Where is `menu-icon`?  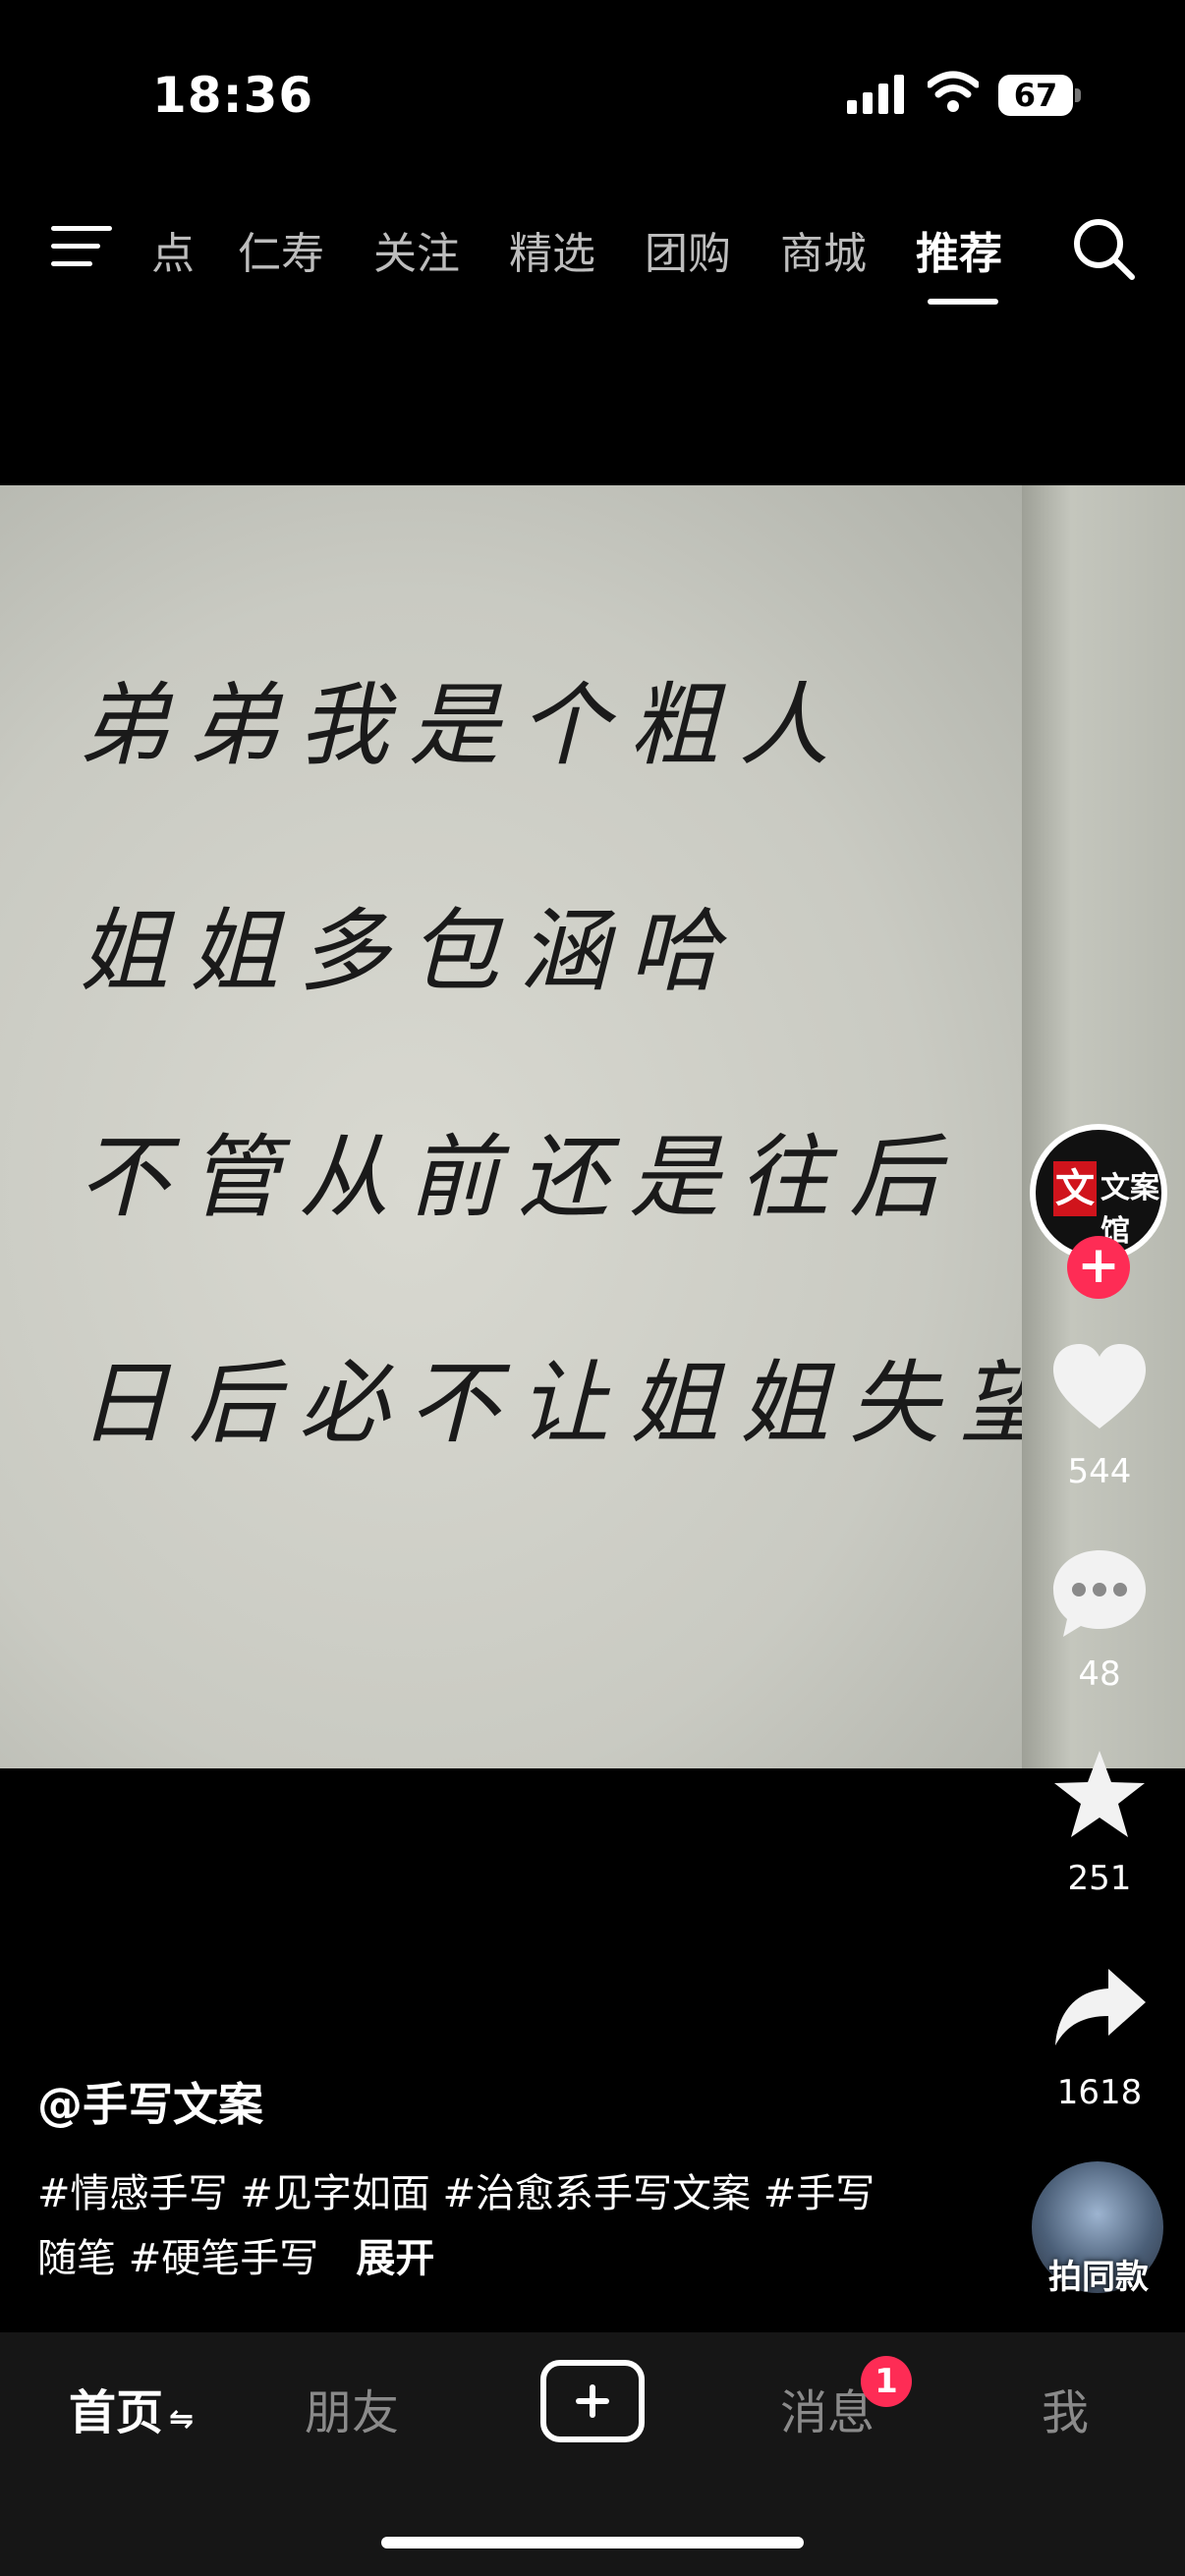 menu-icon is located at coordinates (82, 246).